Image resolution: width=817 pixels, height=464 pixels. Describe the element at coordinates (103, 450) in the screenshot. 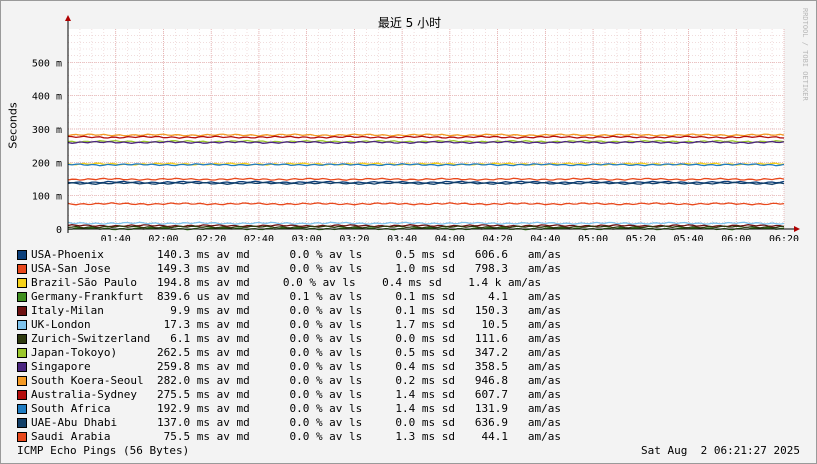

I see `footer-description: ICMP Echo Pings (56 Bytes)` at that location.